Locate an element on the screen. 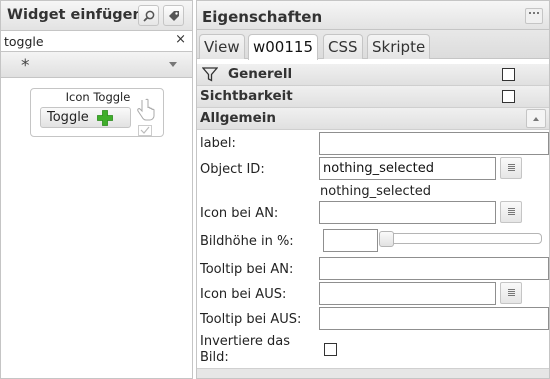  invertiere-label-line2: Bild: is located at coordinates (214, 357).